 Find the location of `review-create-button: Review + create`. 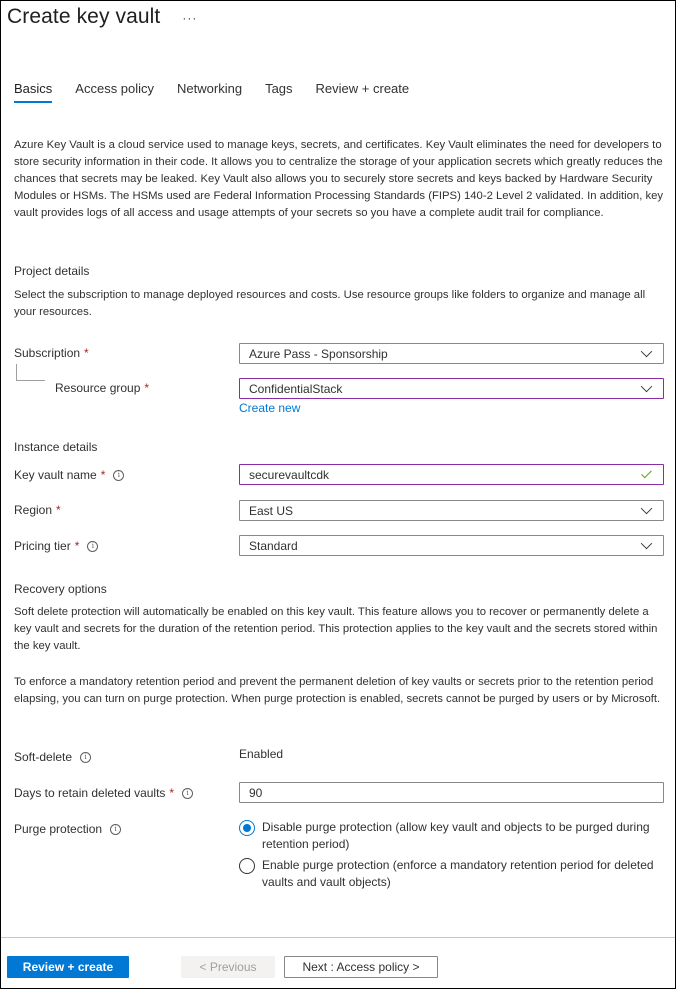

review-create-button: Review + create is located at coordinates (68, 967).